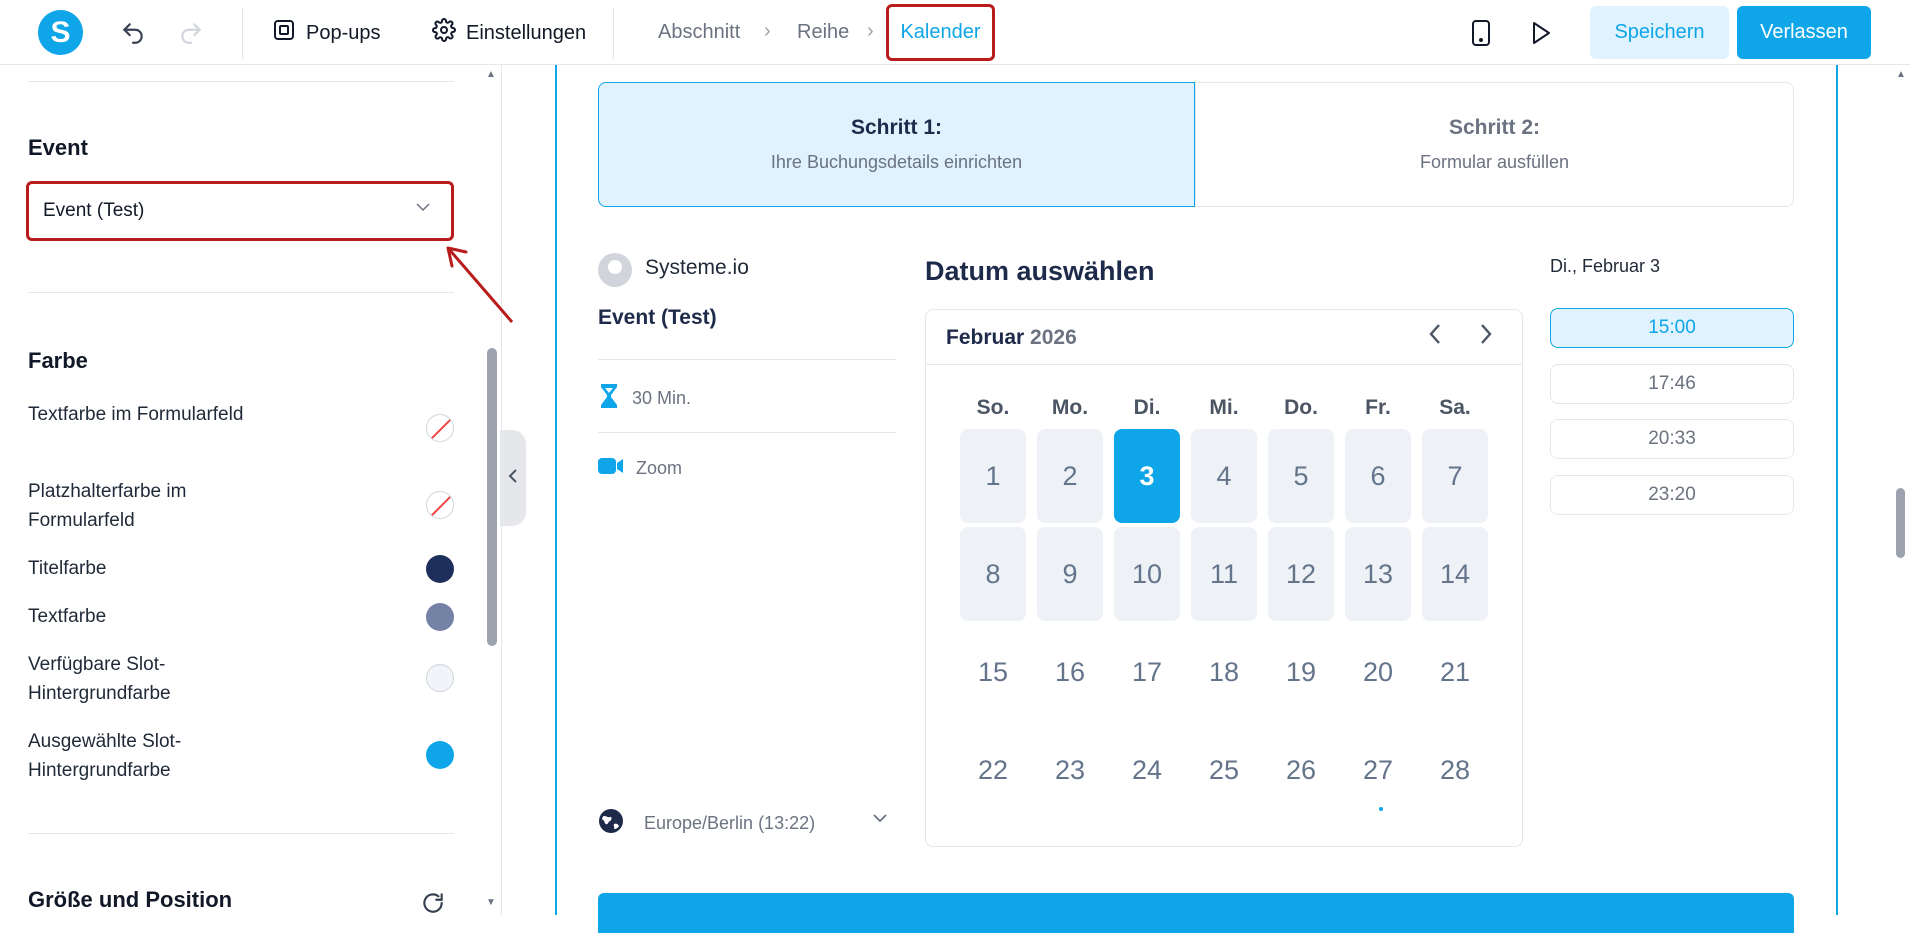 Image resolution: width=1910 pixels, height=933 pixels. What do you see at coordinates (870, 31) in the screenshot?
I see `chevron-right-icon: ›` at bounding box center [870, 31].